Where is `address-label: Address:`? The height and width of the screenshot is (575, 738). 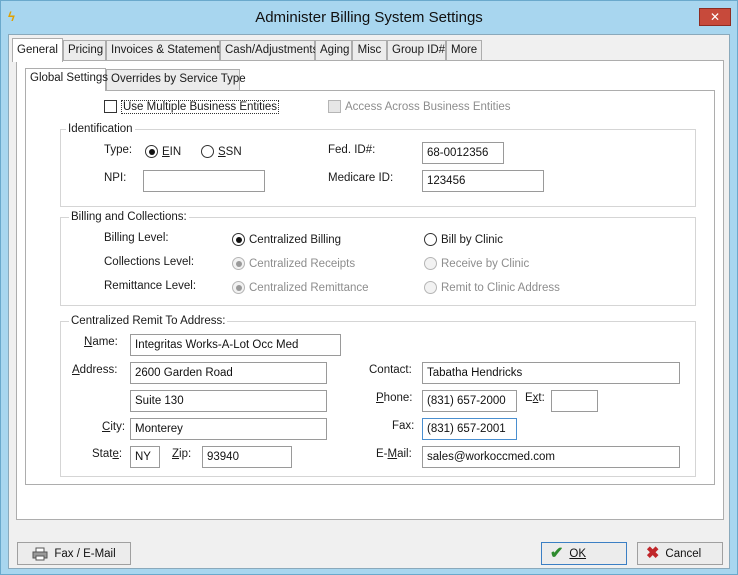
address-label: Address: is located at coordinates (95, 370).